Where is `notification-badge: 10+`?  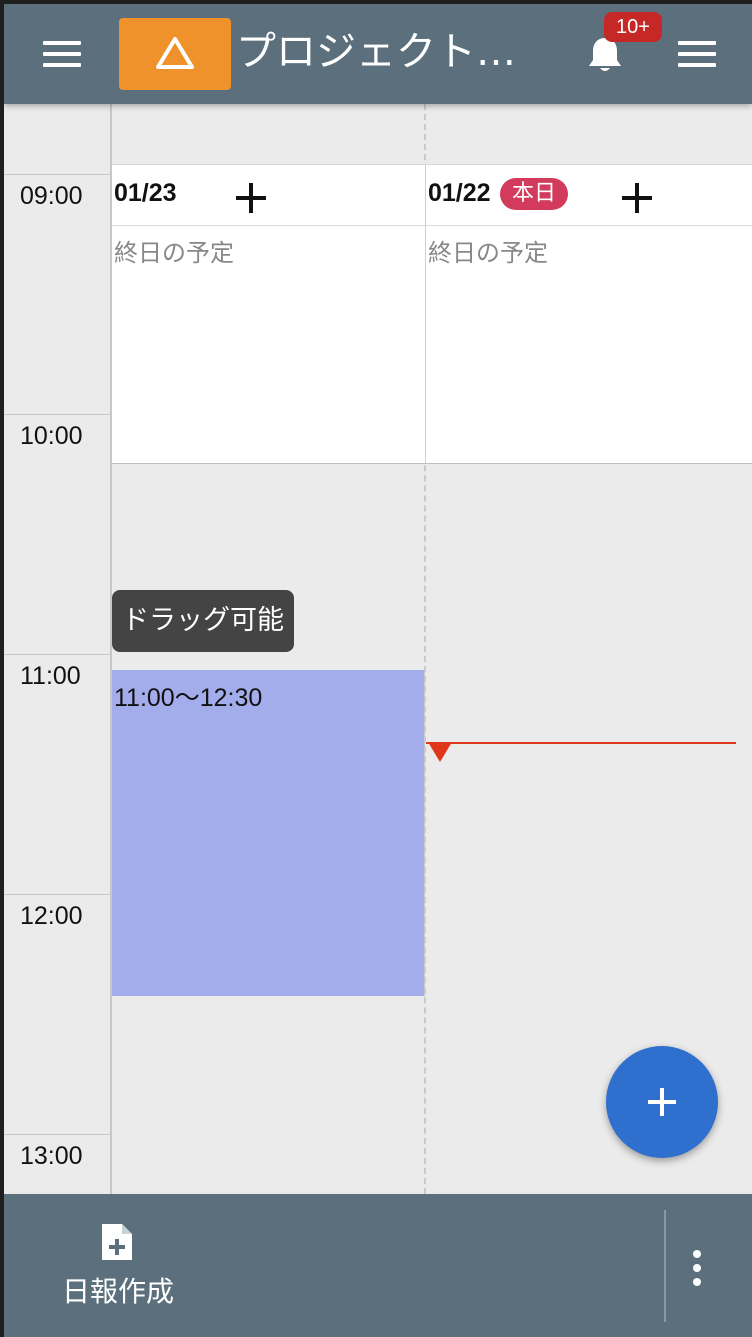 notification-badge: 10+ is located at coordinates (633, 27).